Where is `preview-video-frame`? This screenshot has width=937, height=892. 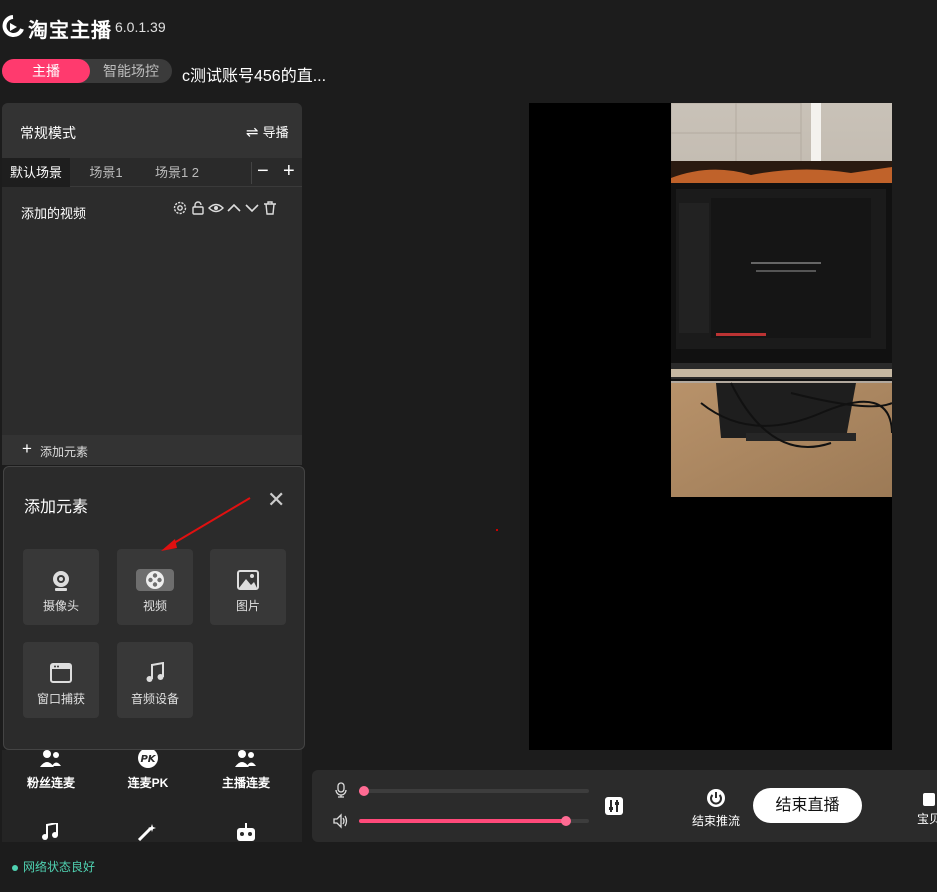 preview-video-frame is located at coordinates (781, 300).